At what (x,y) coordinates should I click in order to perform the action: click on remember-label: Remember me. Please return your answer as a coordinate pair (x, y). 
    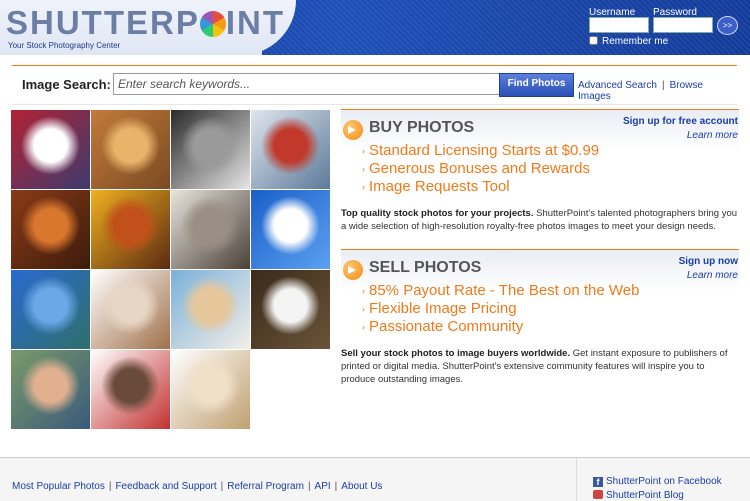
    Looking at the image, I should click on (635, 41).